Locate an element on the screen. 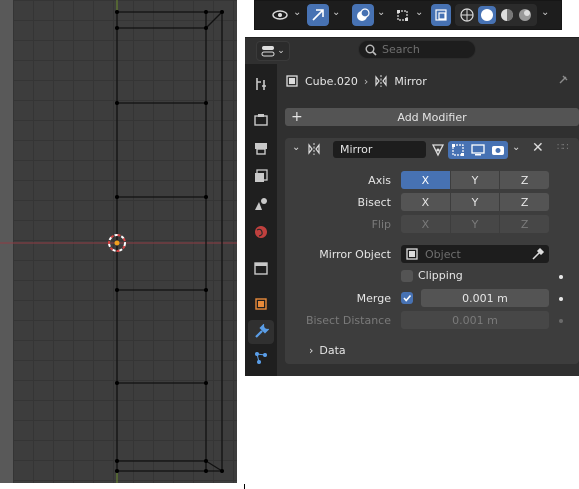  merge-checkbox is located at coordinates (407, 298).